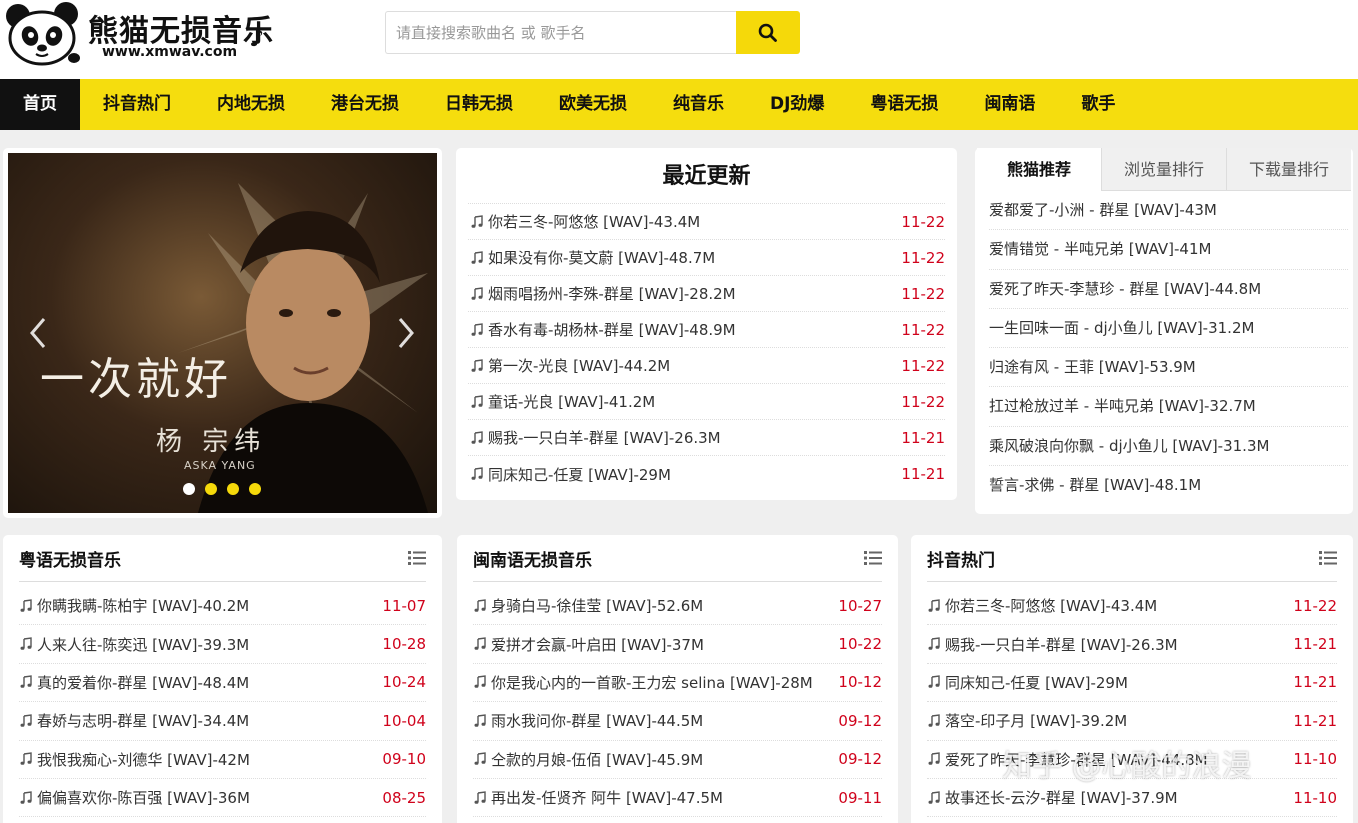 This screenshot has width=1358, height=823. I want to click on song-link: 爱拼才会赢-叶启田 [WAV]-37M, so click(588, 644).